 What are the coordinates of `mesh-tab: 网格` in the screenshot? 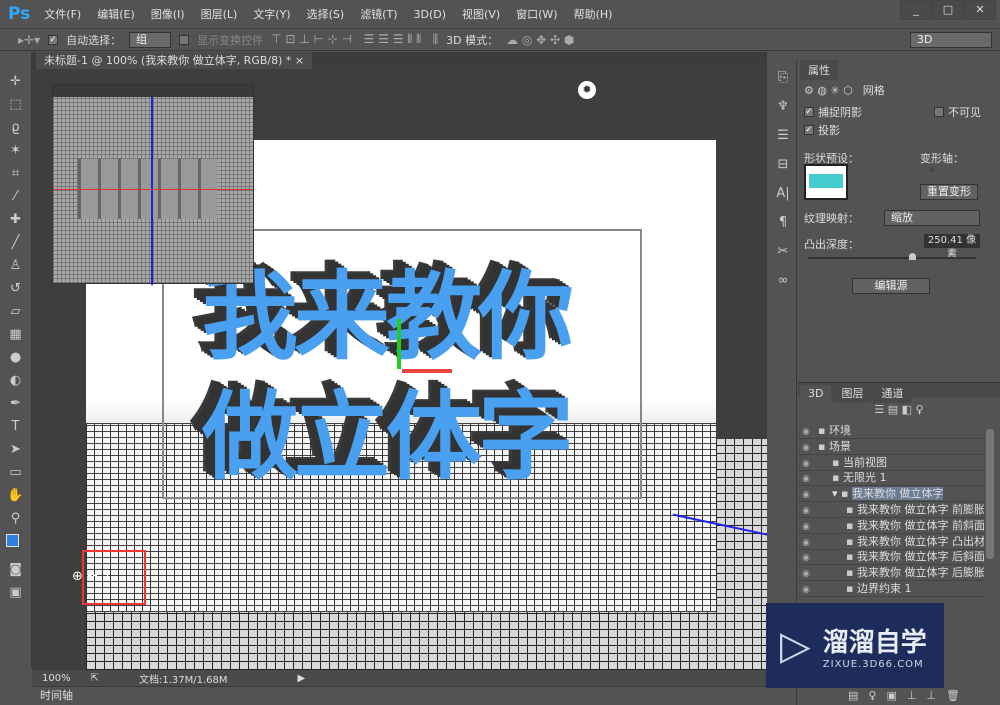 It's located at (874, 90).